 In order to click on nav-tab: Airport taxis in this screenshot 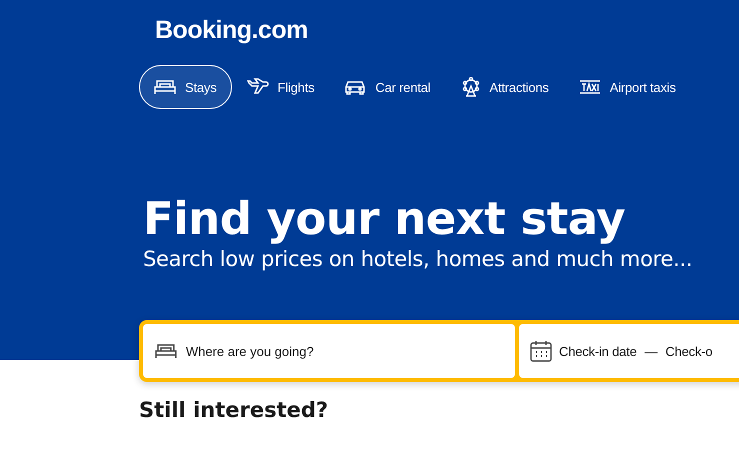, I will do `click(627, 87)`.